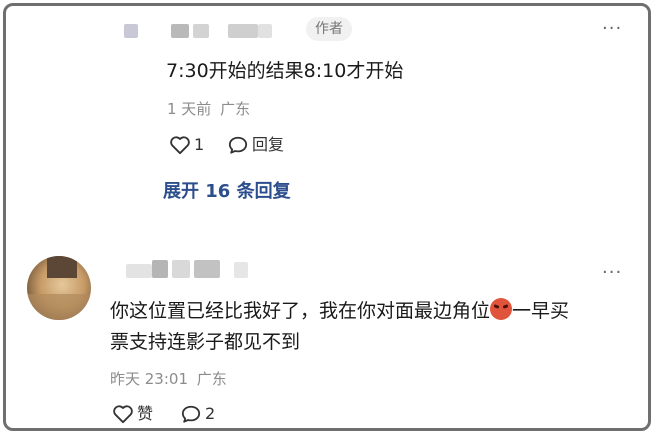  I want to click on comment-location: 广东, so click(235, 109).